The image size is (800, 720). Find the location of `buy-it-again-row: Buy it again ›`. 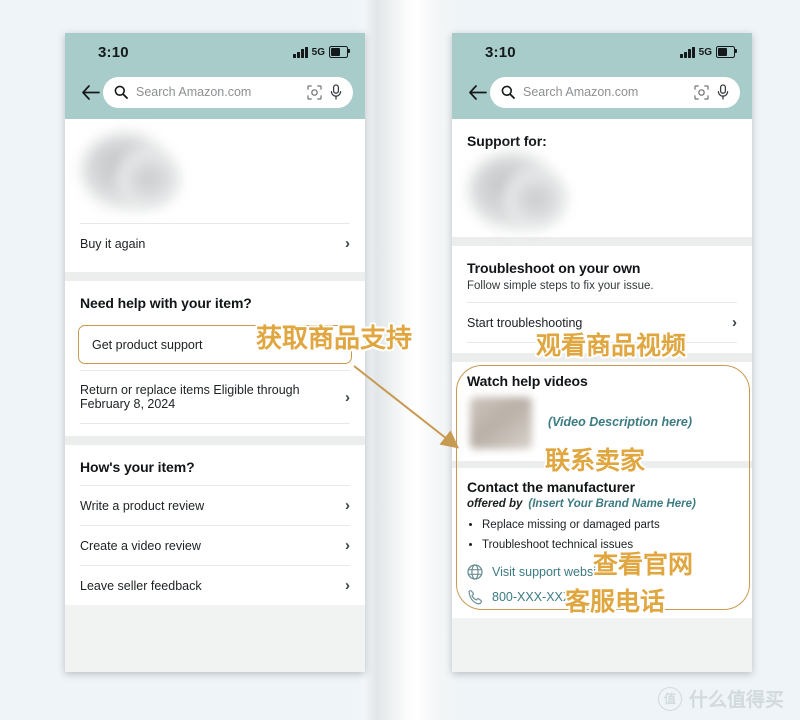

buy-it-again-row: Buy it again › is located at coordinates (215, 243).